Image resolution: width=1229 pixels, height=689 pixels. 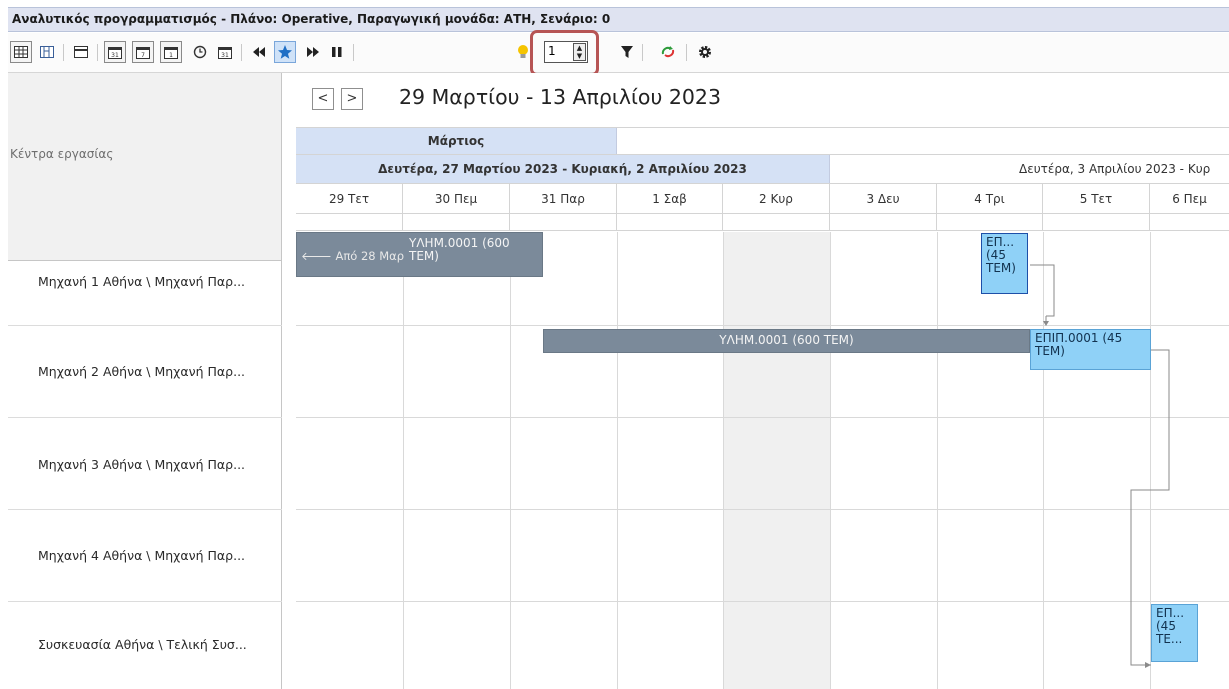 I want to click on spinner-highlight-frame, so click(x=564, y=53).